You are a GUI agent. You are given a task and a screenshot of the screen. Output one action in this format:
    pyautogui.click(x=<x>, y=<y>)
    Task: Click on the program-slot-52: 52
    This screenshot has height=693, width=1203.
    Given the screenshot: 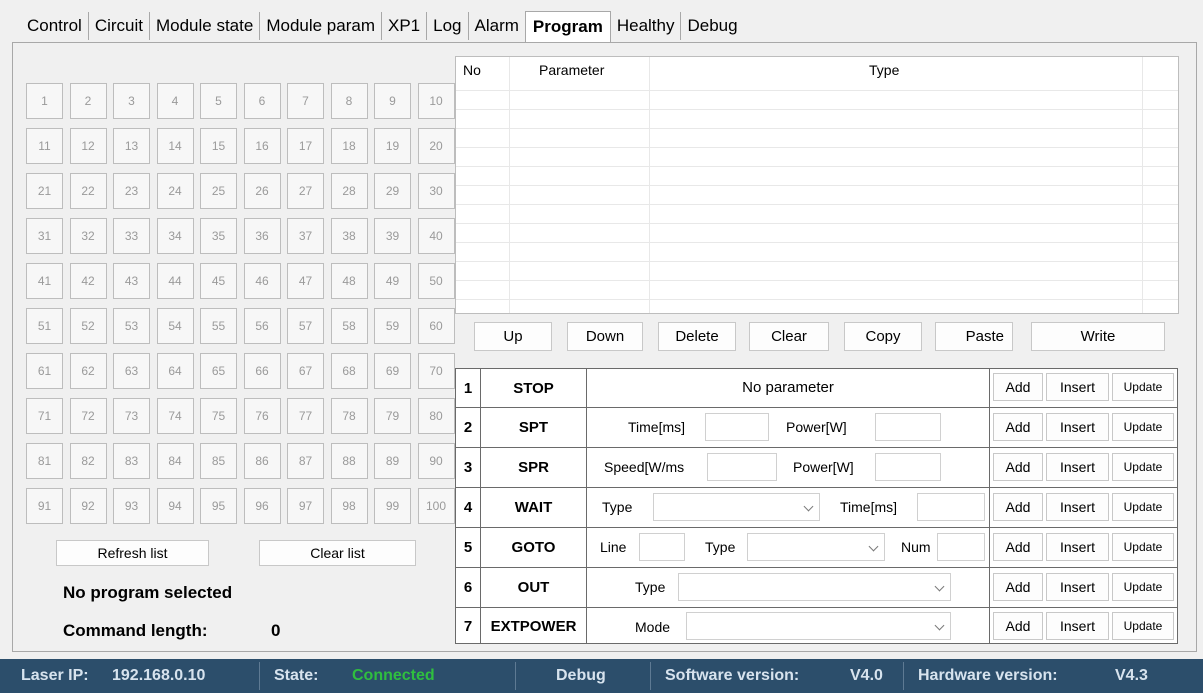 What is the action you would take?
    pyautogui.click(x=88, y=326)
    